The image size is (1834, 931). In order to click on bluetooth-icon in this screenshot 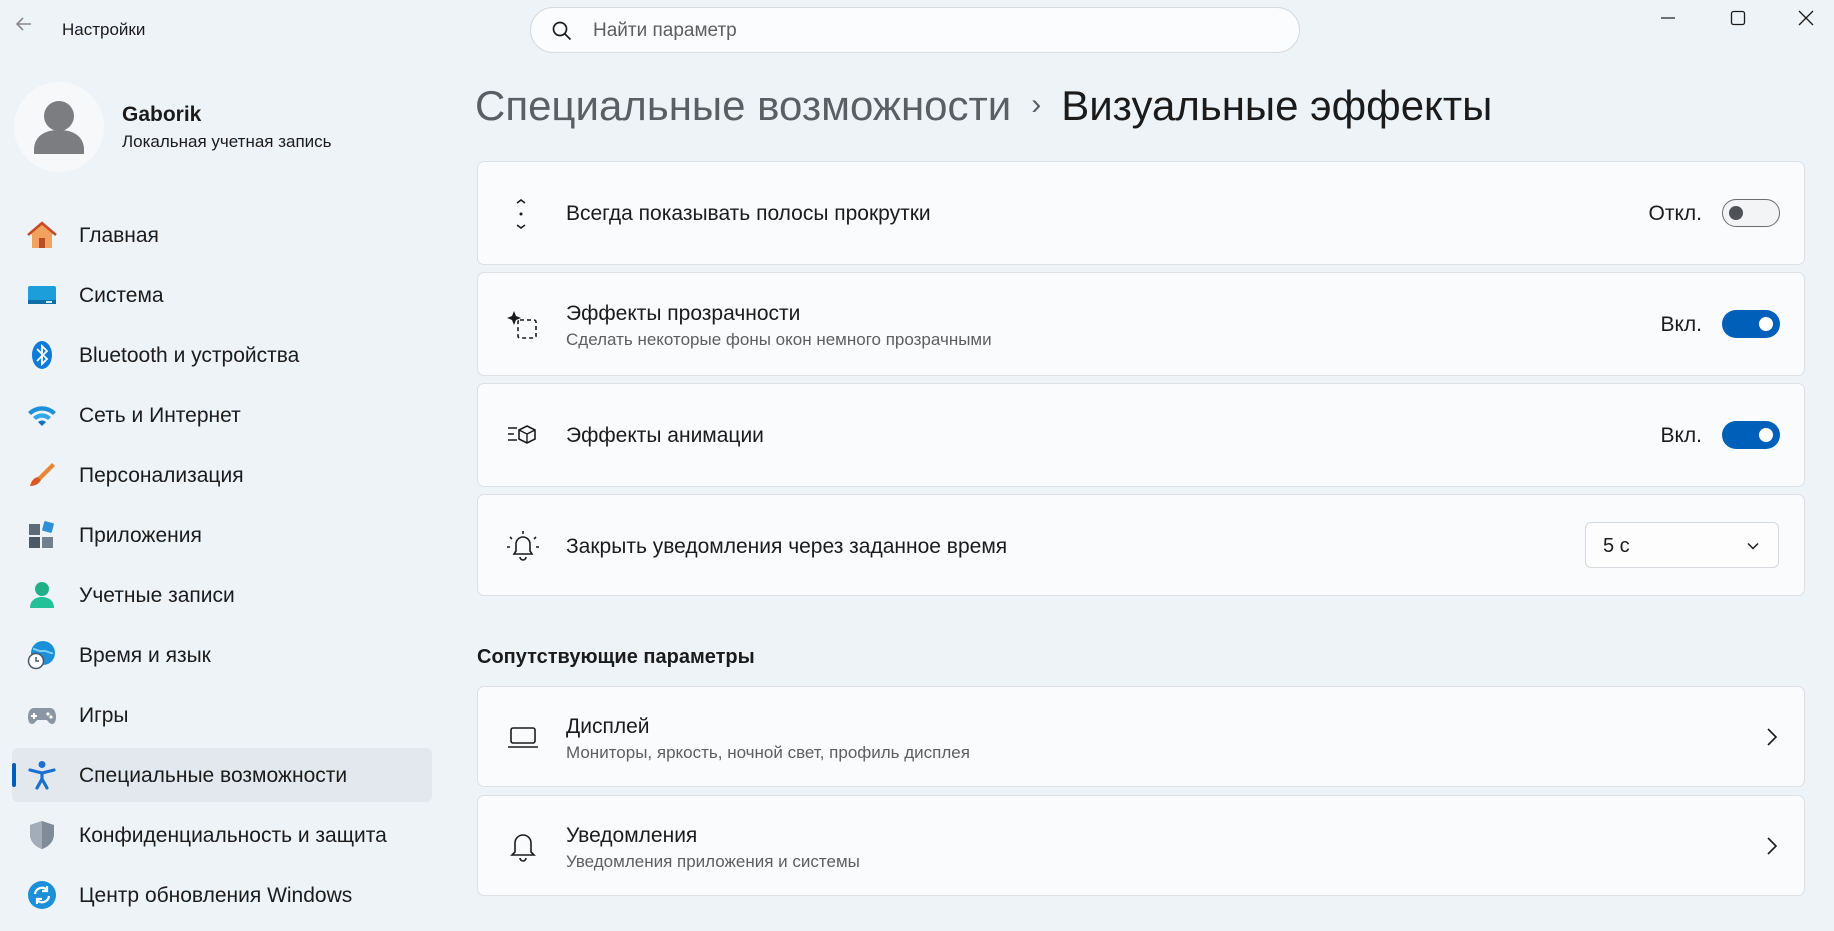, I will do `click(42, 355)`.